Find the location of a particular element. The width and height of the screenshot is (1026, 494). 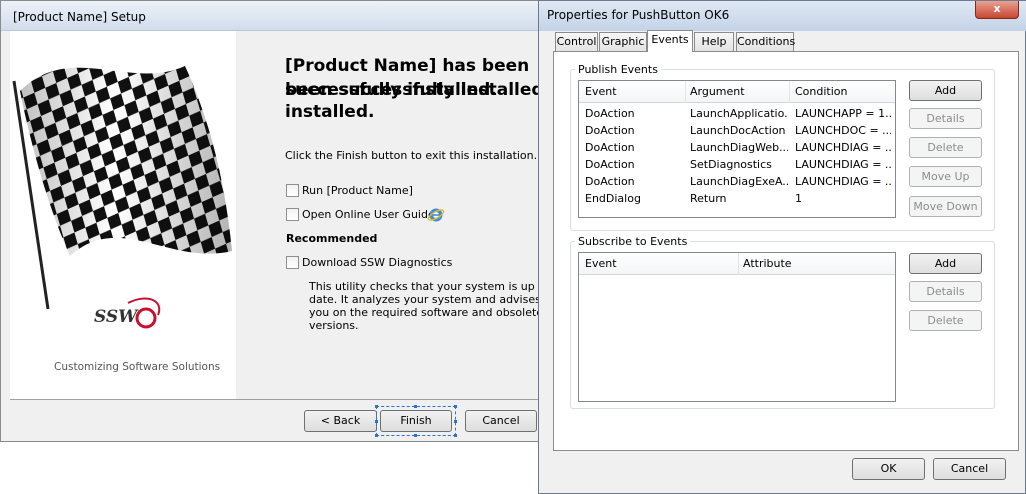

internet-explorer-icon is located at coordinates (436, 215).